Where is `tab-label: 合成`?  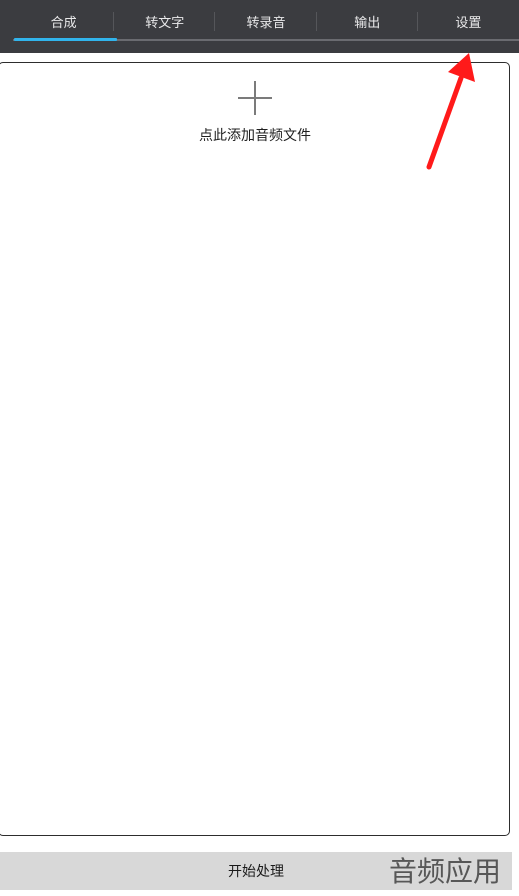
tab-label: 合成 is located at coordinates (63, 23).